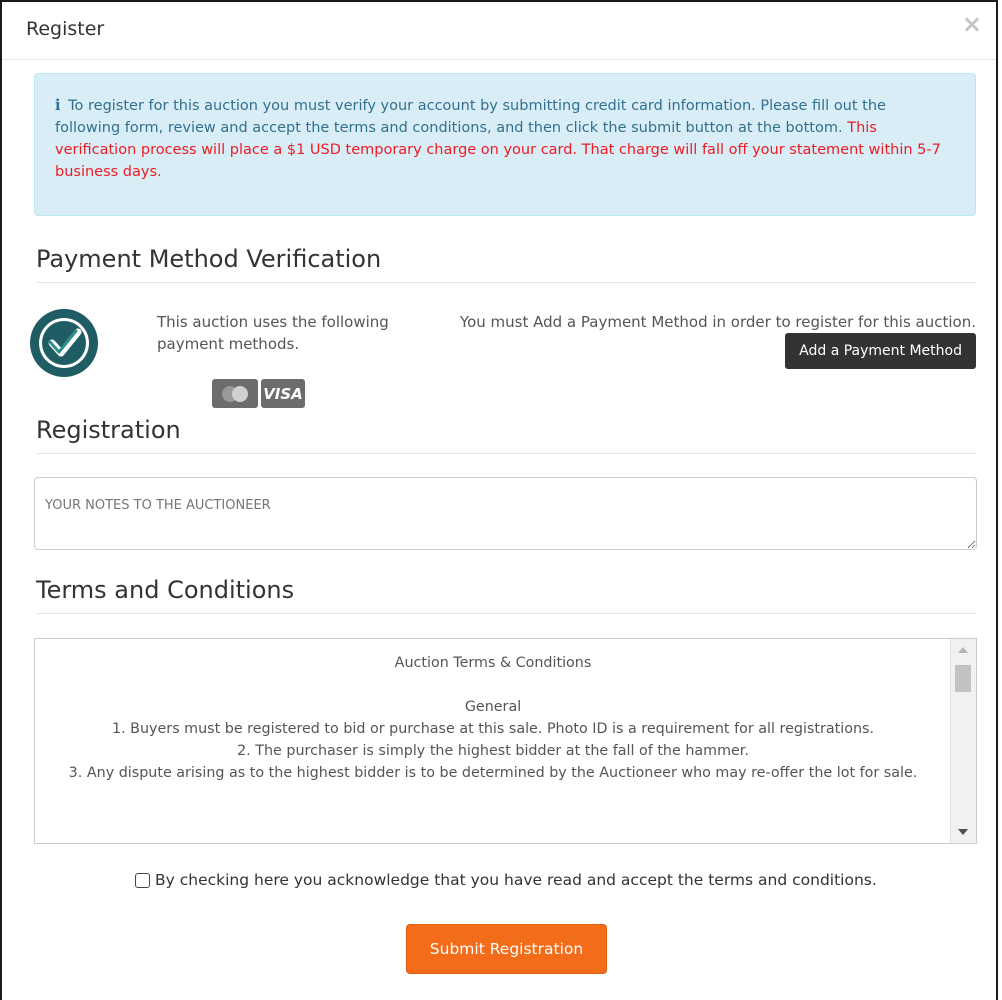  Describe the element at coordinates (493, 707) in the screenshot. I see `terms-section-general: General` at that location.